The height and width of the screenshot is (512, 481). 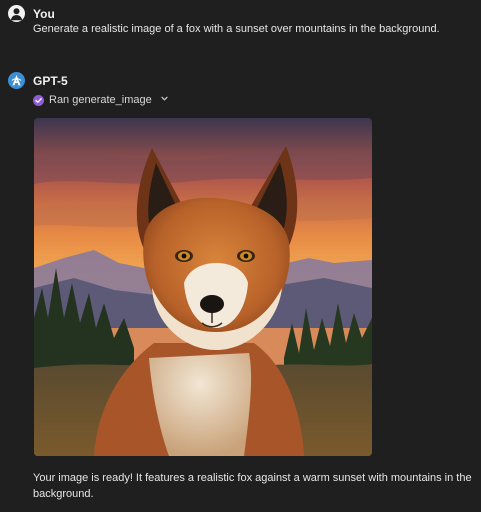 I want to click on check-icon, so click(x=38, y=100).